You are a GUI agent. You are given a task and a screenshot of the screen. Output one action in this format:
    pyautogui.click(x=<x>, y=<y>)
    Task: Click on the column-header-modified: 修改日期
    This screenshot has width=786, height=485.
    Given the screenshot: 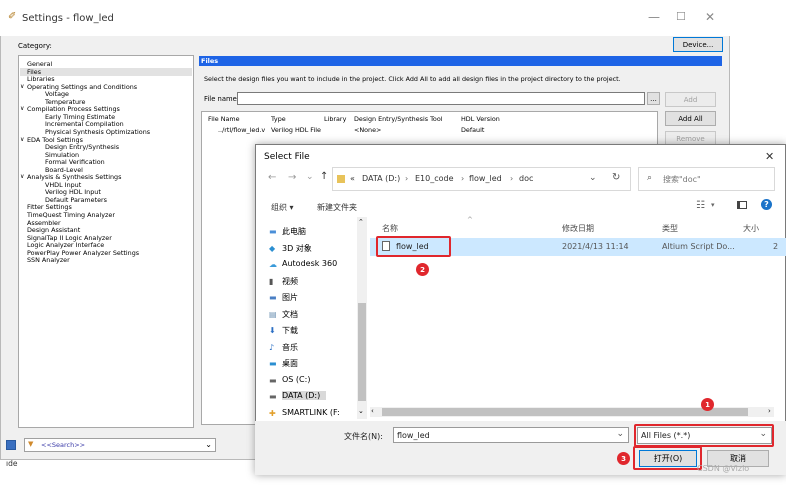 What is the action you would take?
    pyautogui.click(x=578, y=228)
    